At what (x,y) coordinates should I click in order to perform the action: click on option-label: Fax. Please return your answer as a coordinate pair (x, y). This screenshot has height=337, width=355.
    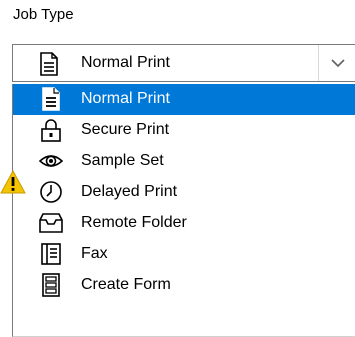
    Looking at the image, I should click on (94, 253).